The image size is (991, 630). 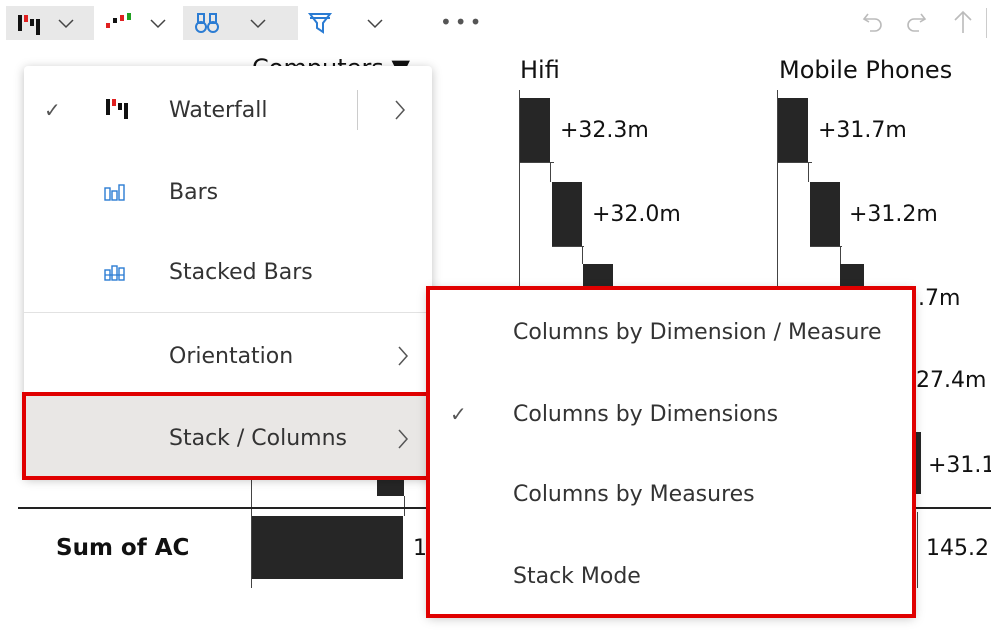 I want to click on menu-item-label: Orientation, so click(x=231, y=356).